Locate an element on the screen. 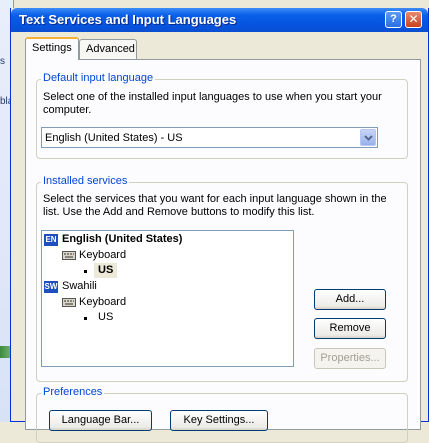 The image size is (429, 443). dropdown-value: English (United States) - US is located at coordinates (114, 138).